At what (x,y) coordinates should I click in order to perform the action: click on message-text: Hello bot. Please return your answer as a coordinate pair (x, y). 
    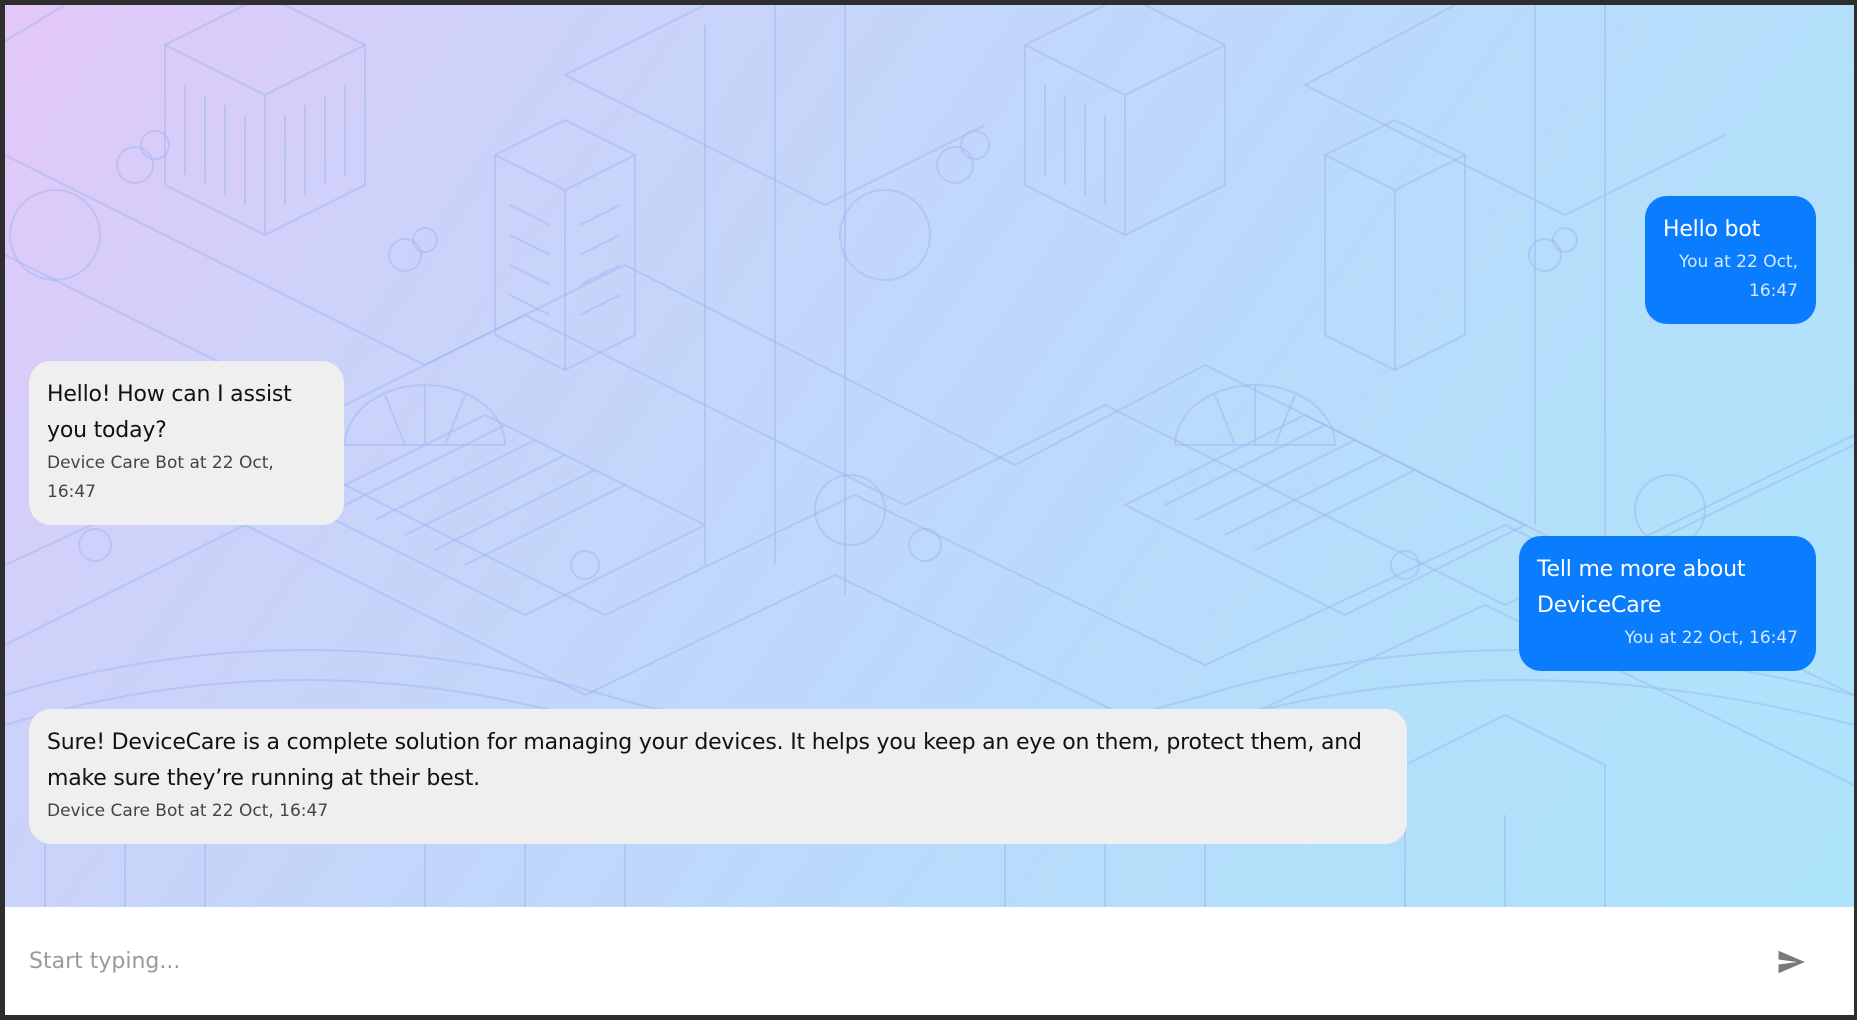
    Looking at the image, I should click on (1712, 229).